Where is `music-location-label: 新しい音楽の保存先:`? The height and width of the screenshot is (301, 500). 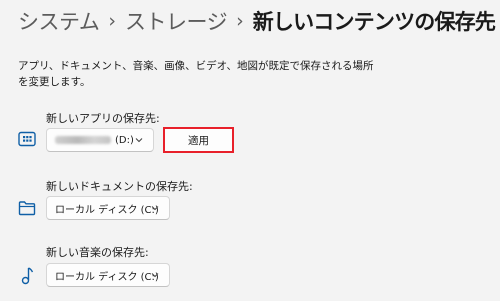
music-location-label: 新しい音楽の保存先: is located at coordinates (97, 252).